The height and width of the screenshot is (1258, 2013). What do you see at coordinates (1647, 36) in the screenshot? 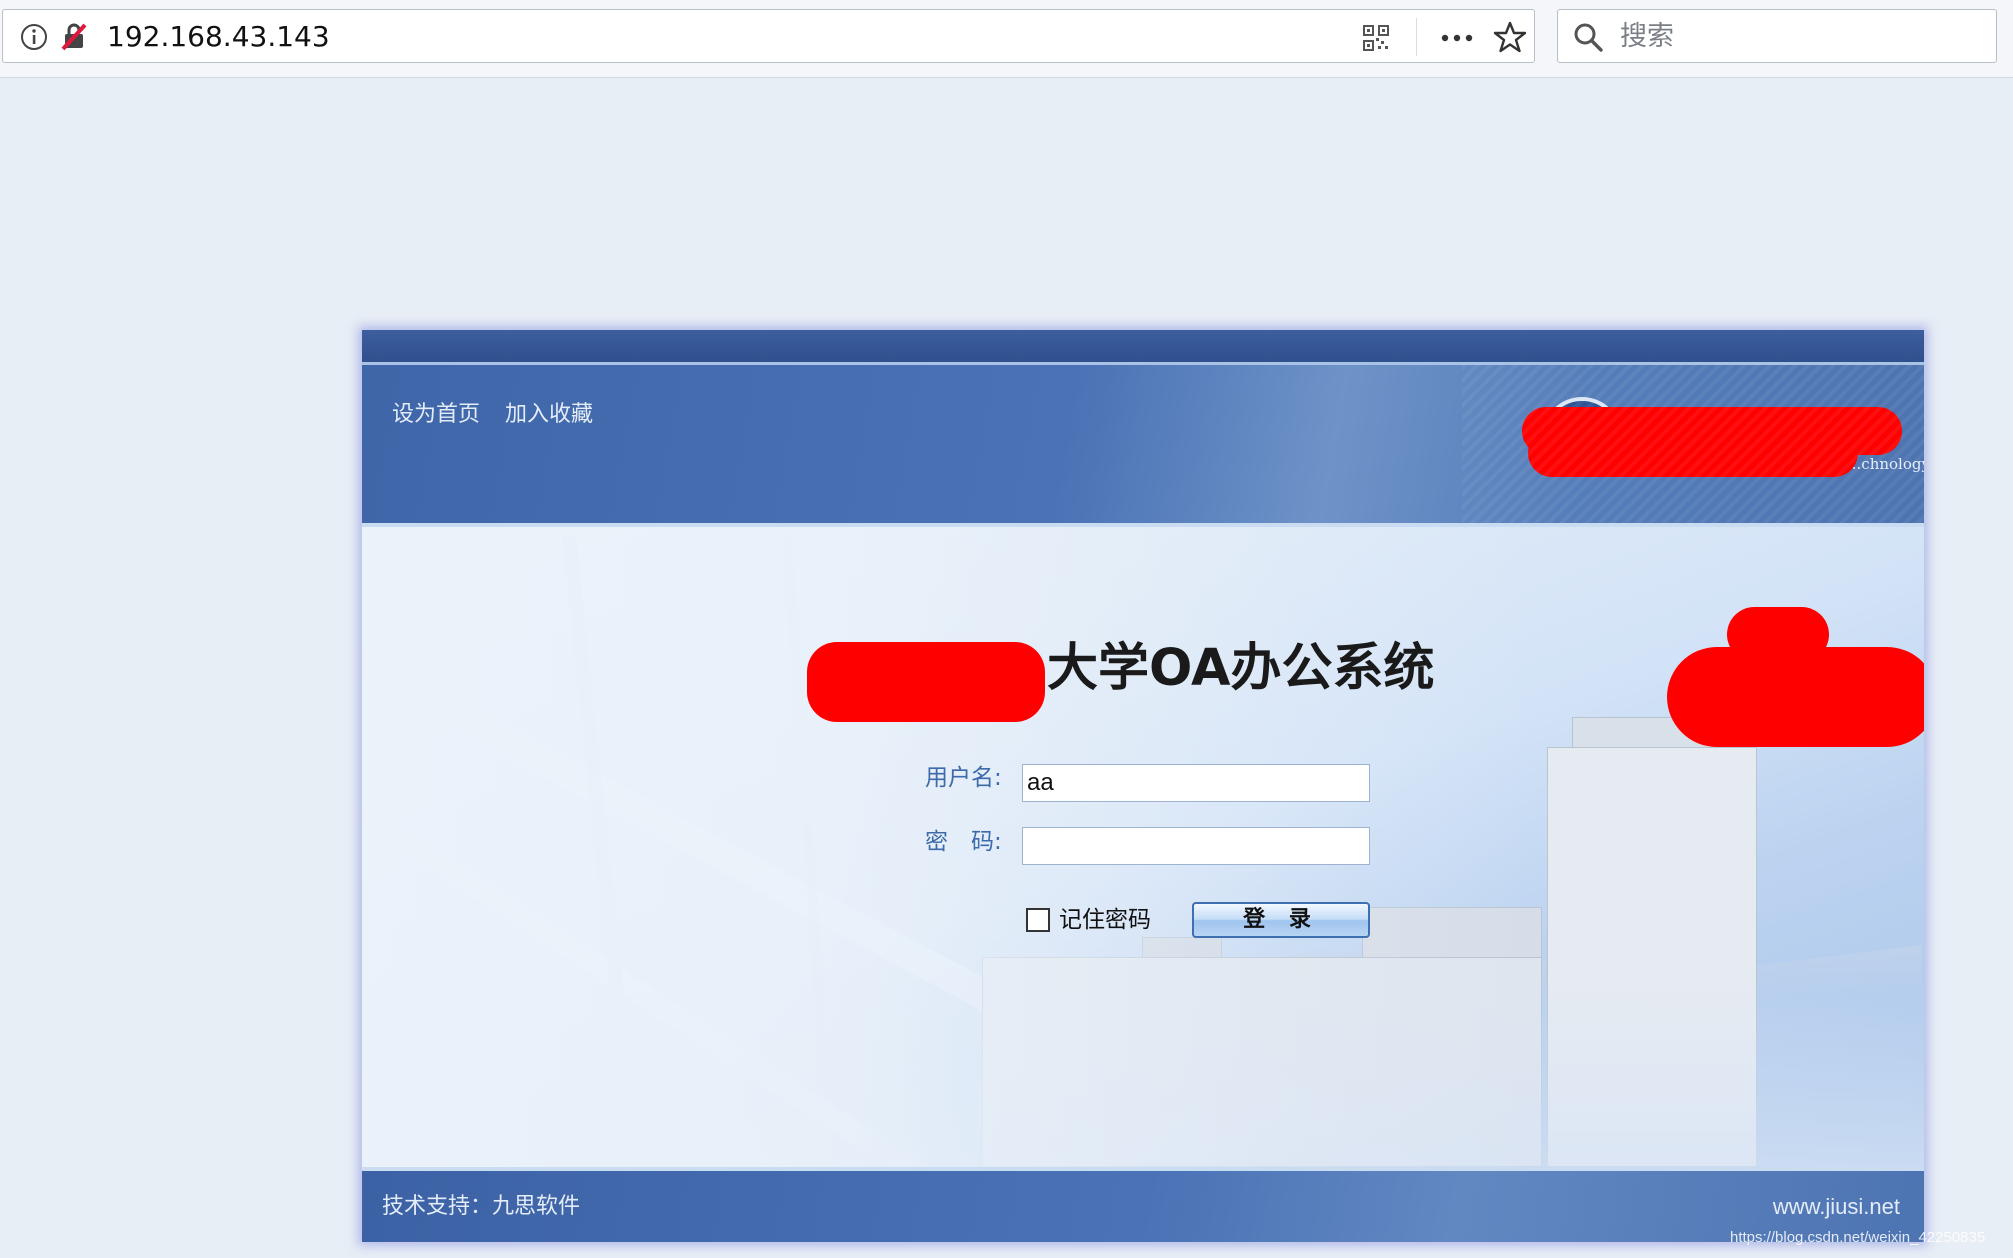
I see `search-placeholder: 搜索` at bounding box center [1647, 36].